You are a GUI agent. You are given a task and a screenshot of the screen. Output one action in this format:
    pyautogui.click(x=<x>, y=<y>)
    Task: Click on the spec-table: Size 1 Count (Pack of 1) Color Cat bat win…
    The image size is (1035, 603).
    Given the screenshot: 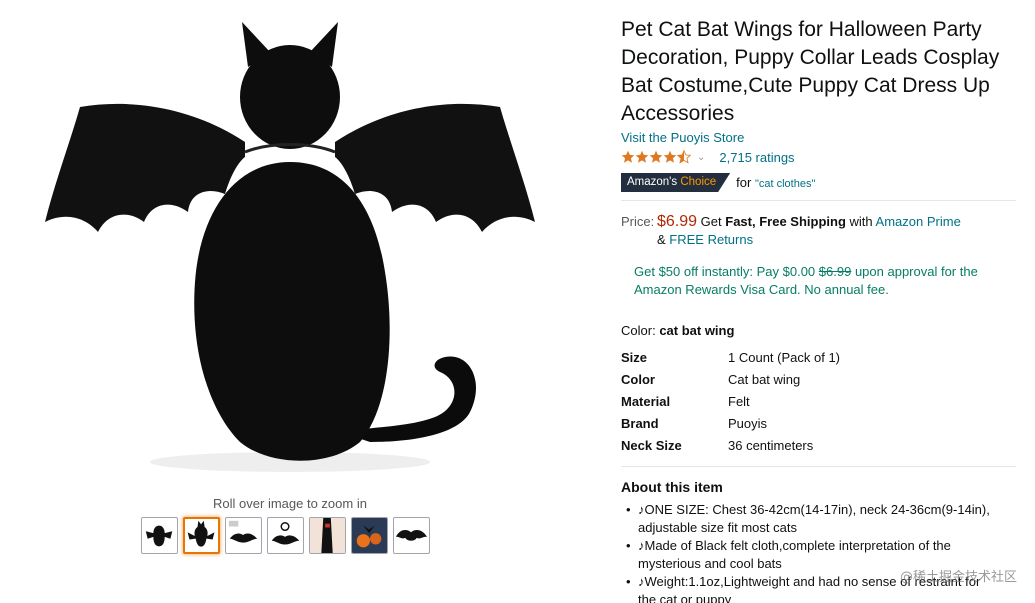 What is the action you would take?
    pyautogui.click(x=730, y=401)
    